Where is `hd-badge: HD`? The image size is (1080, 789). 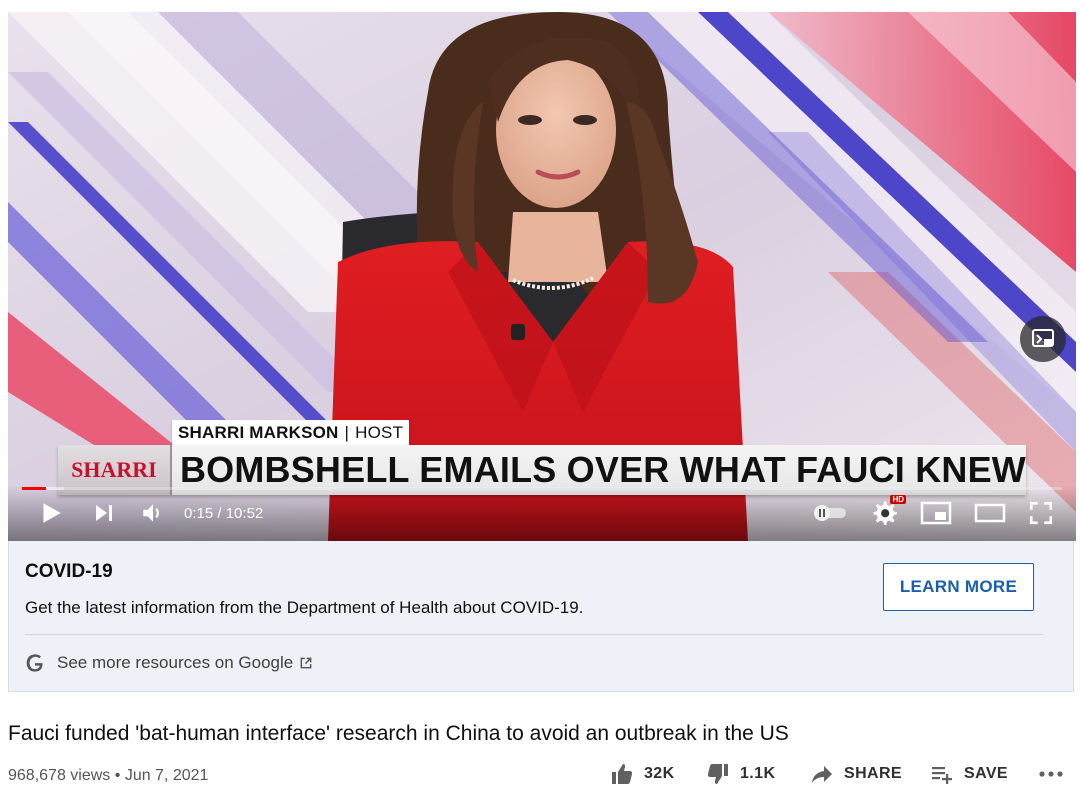 hd-badge: HD is located at coordinates (898, 499).